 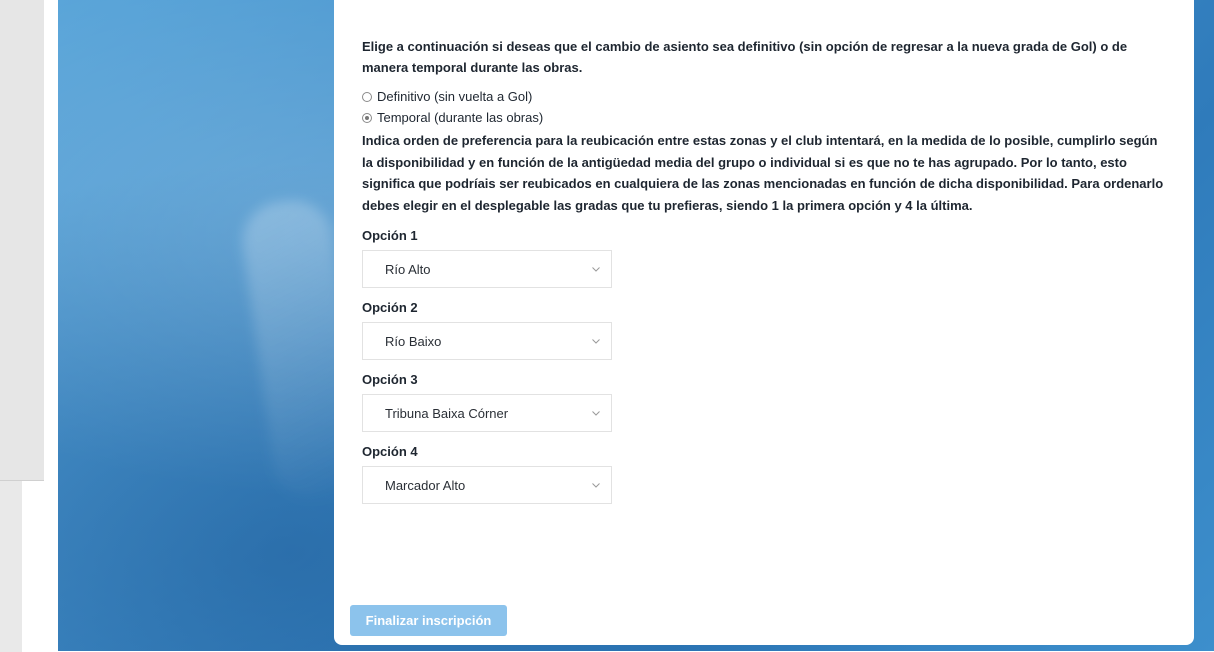 What do you see at coordinates (487, 341) in the screenshot?
I see `option-2-select: Río Baixo` at bounding box center [487, 341].